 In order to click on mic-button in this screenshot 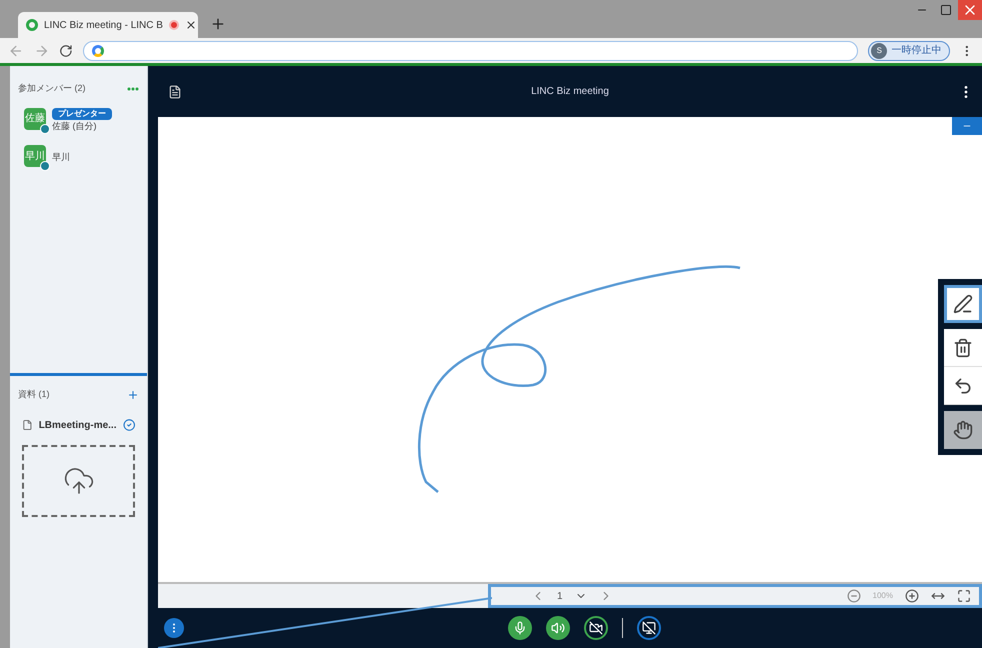, I will do `click(520, 628)`.